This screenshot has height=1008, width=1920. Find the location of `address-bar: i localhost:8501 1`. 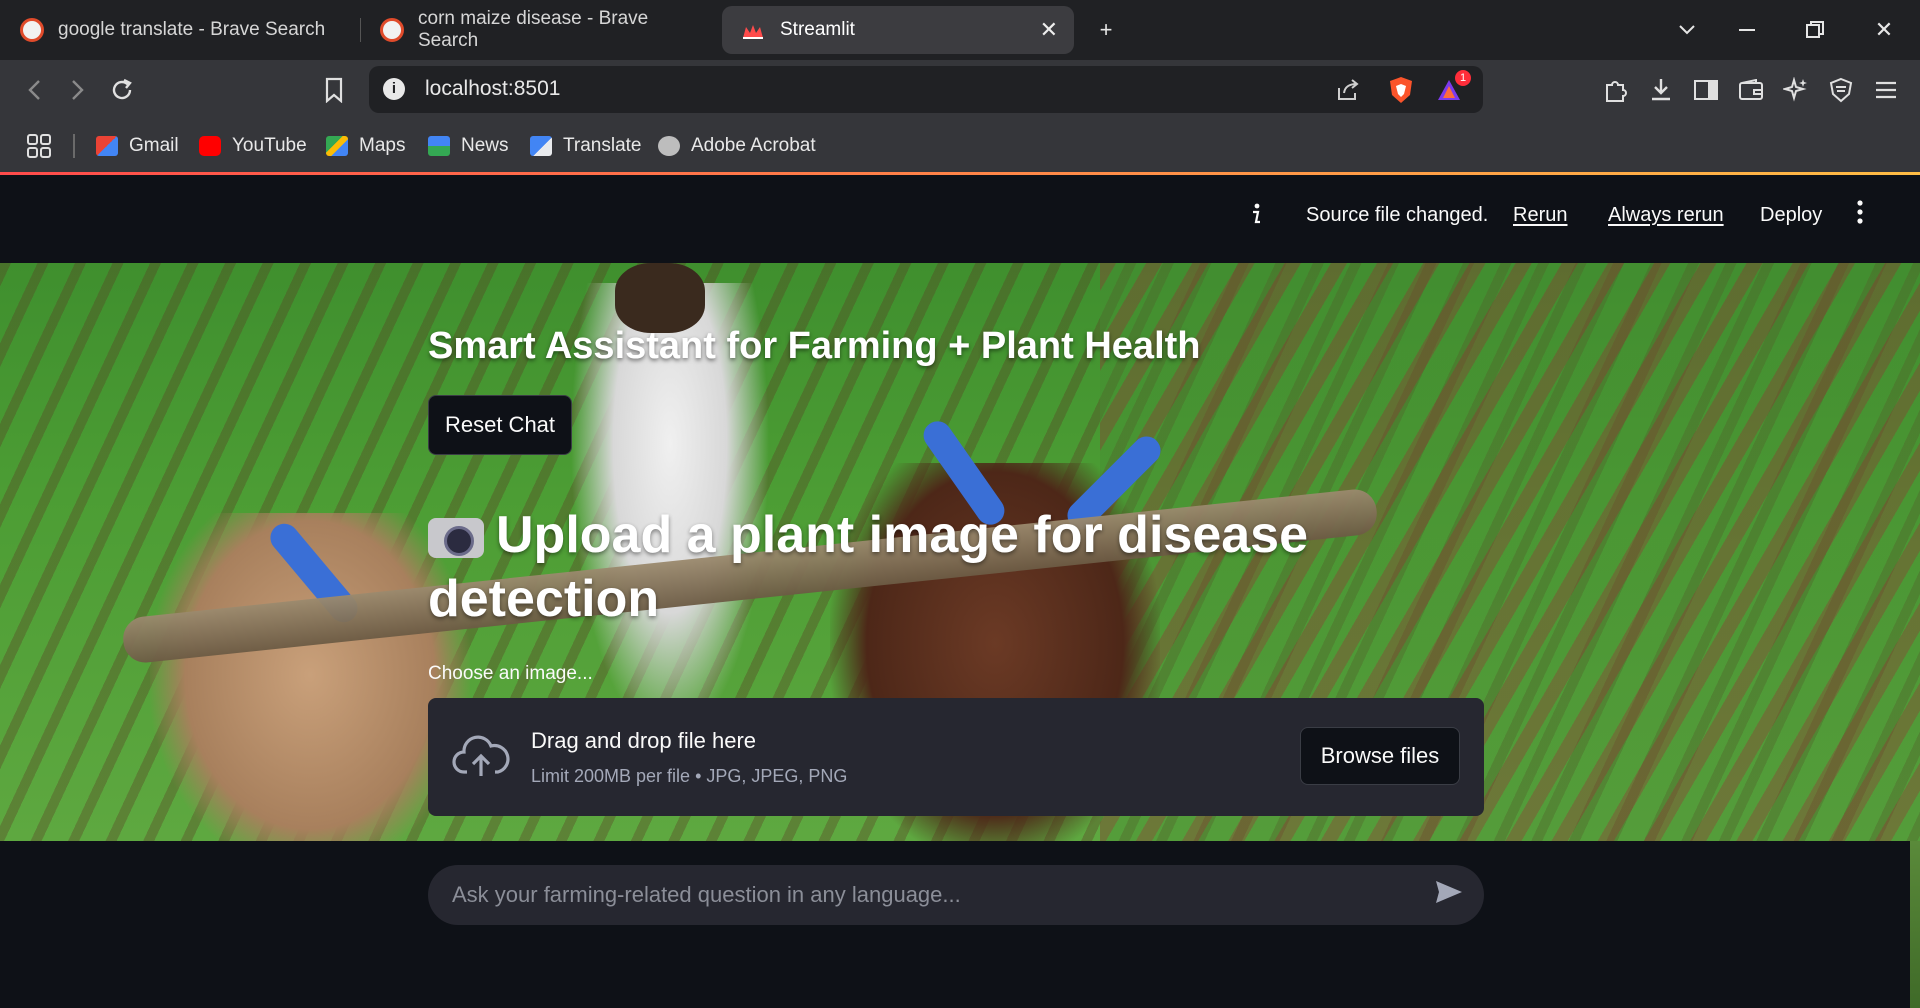

address-bar: i localhost:8501 1 is located at coordinates (926, 89).